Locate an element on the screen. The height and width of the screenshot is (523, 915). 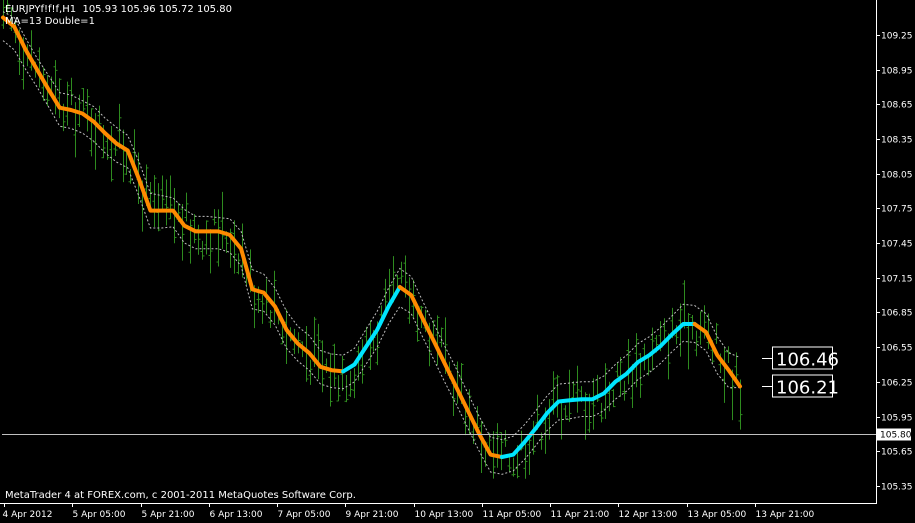
price-level-labels: 106.46 106.21 is located at coordinates (800, 372).